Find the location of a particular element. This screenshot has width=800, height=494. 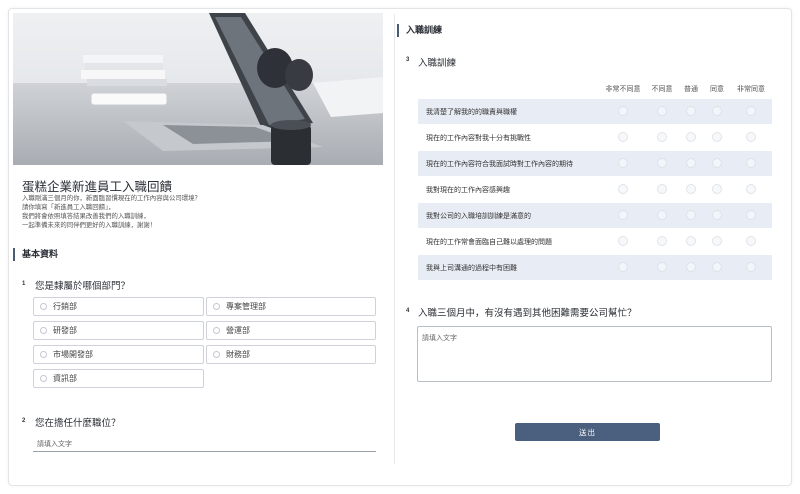

position-input: 請填入文字 is located at coordinates (204, 442).